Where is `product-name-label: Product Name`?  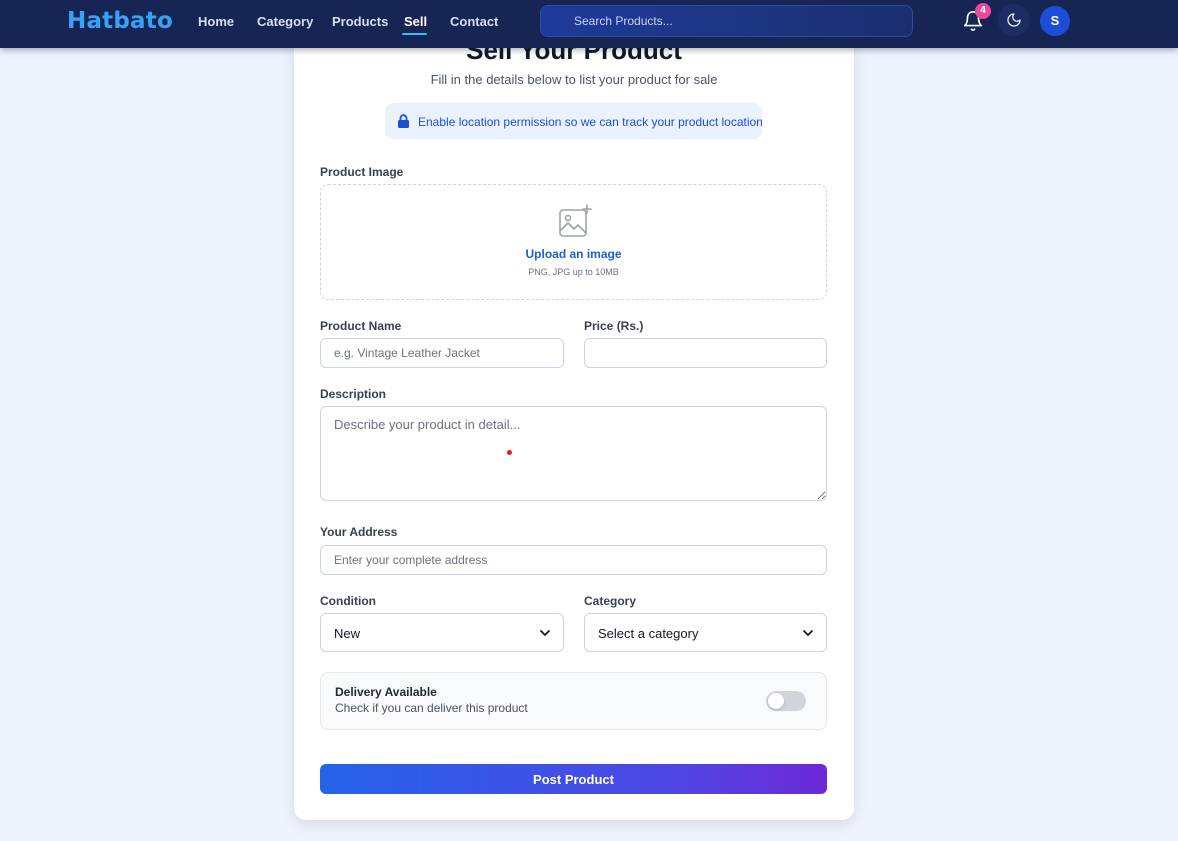
product-name-label: Product Name is located at coordinates (361, 326).